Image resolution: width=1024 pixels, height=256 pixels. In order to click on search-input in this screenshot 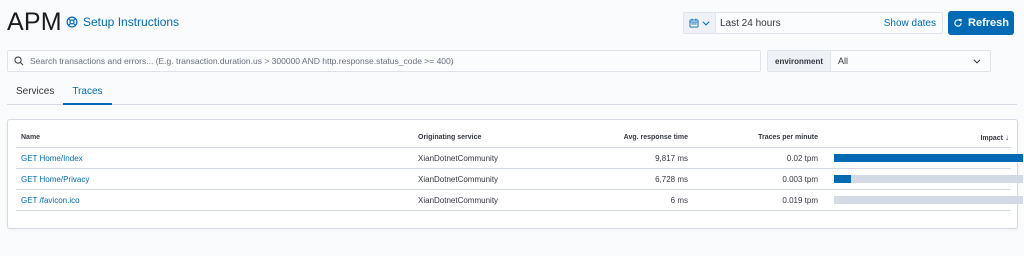, I will do `click(395, 61)`.